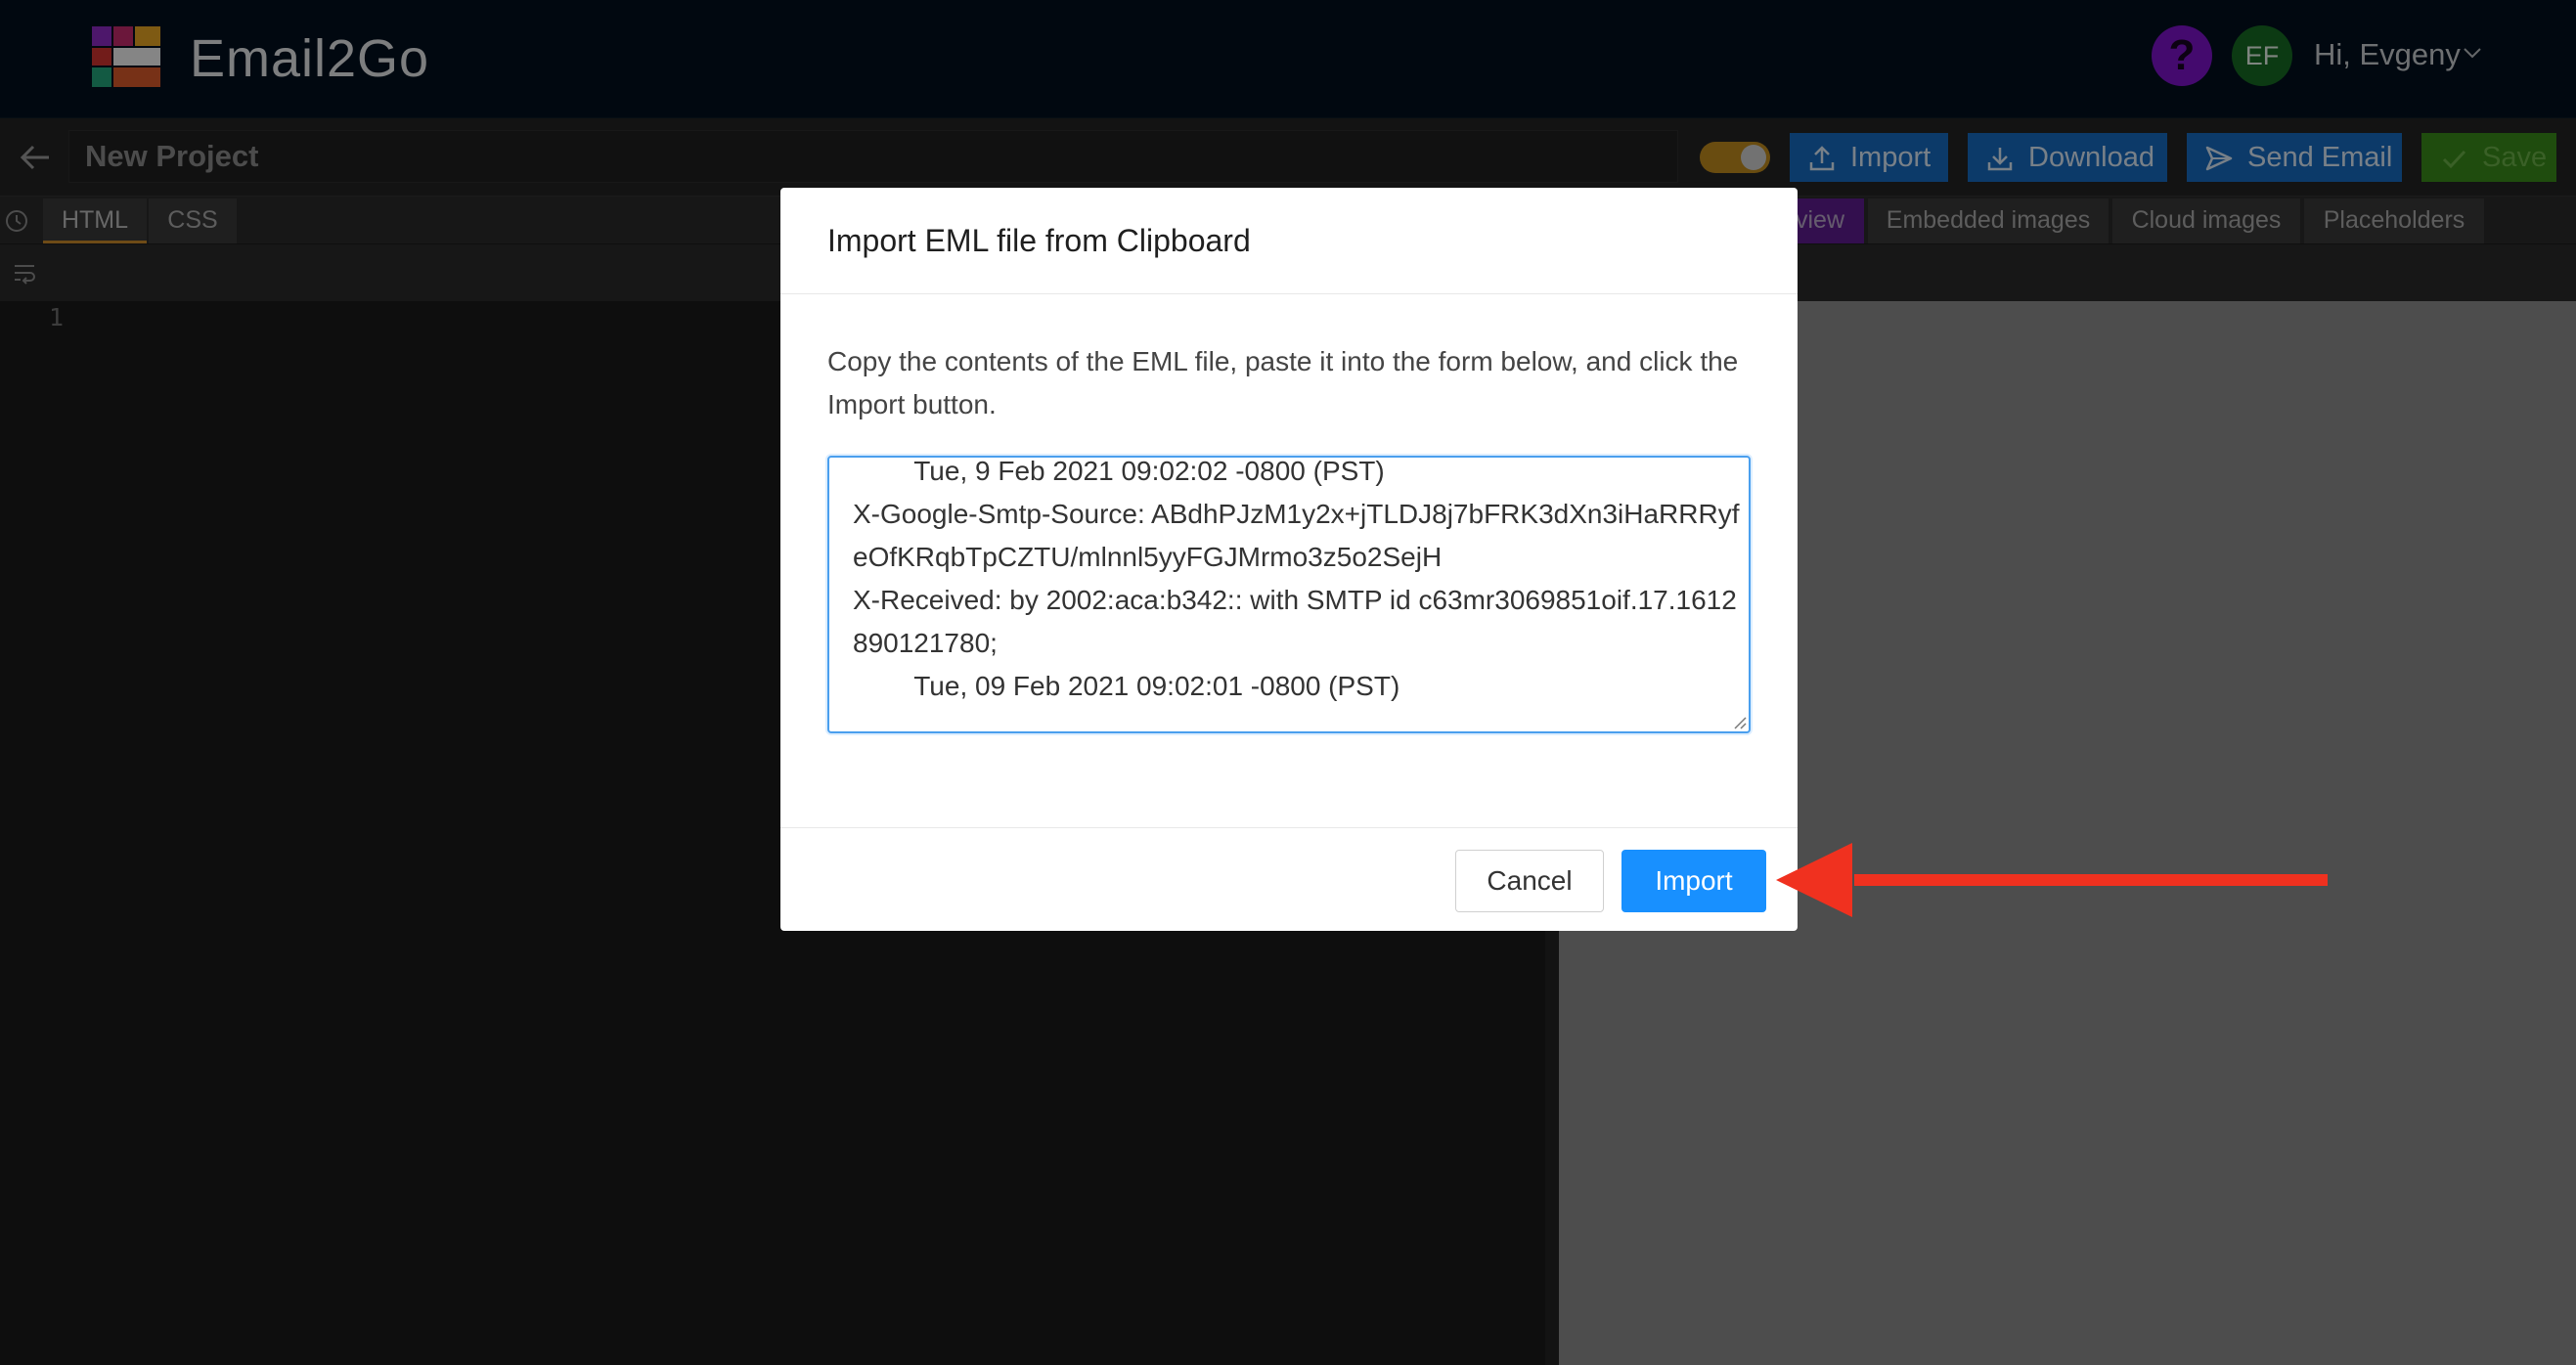  What do you see at coordinates (1530, 881) in the screenshot?
I see `cancel-button: Cancel` at bounding box center [1530, 881].